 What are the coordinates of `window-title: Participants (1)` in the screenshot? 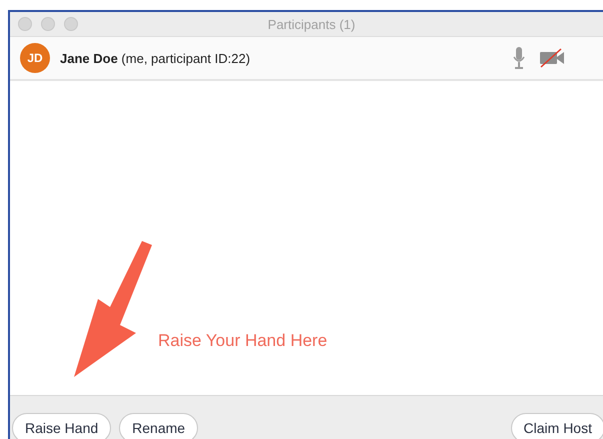 It's located at (311, 24).